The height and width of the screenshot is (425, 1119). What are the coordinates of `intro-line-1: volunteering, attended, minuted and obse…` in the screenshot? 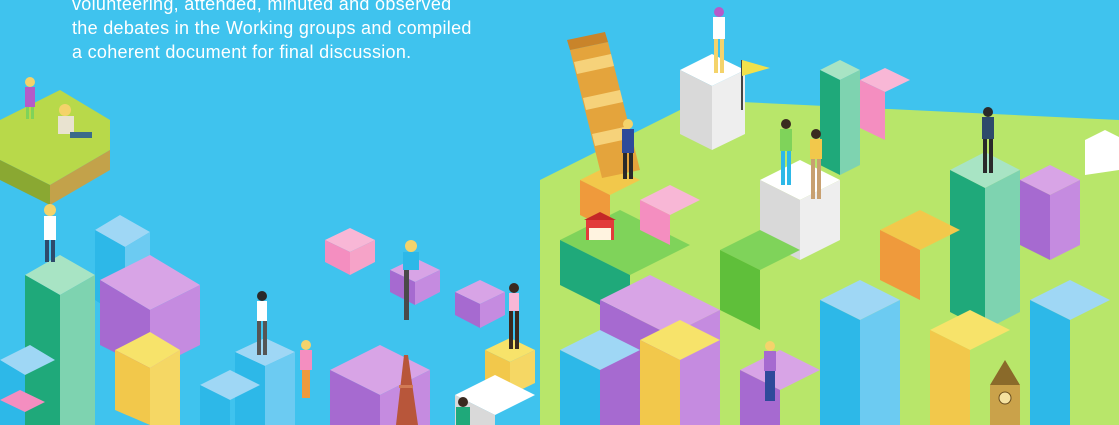 It's located at (262, 7).